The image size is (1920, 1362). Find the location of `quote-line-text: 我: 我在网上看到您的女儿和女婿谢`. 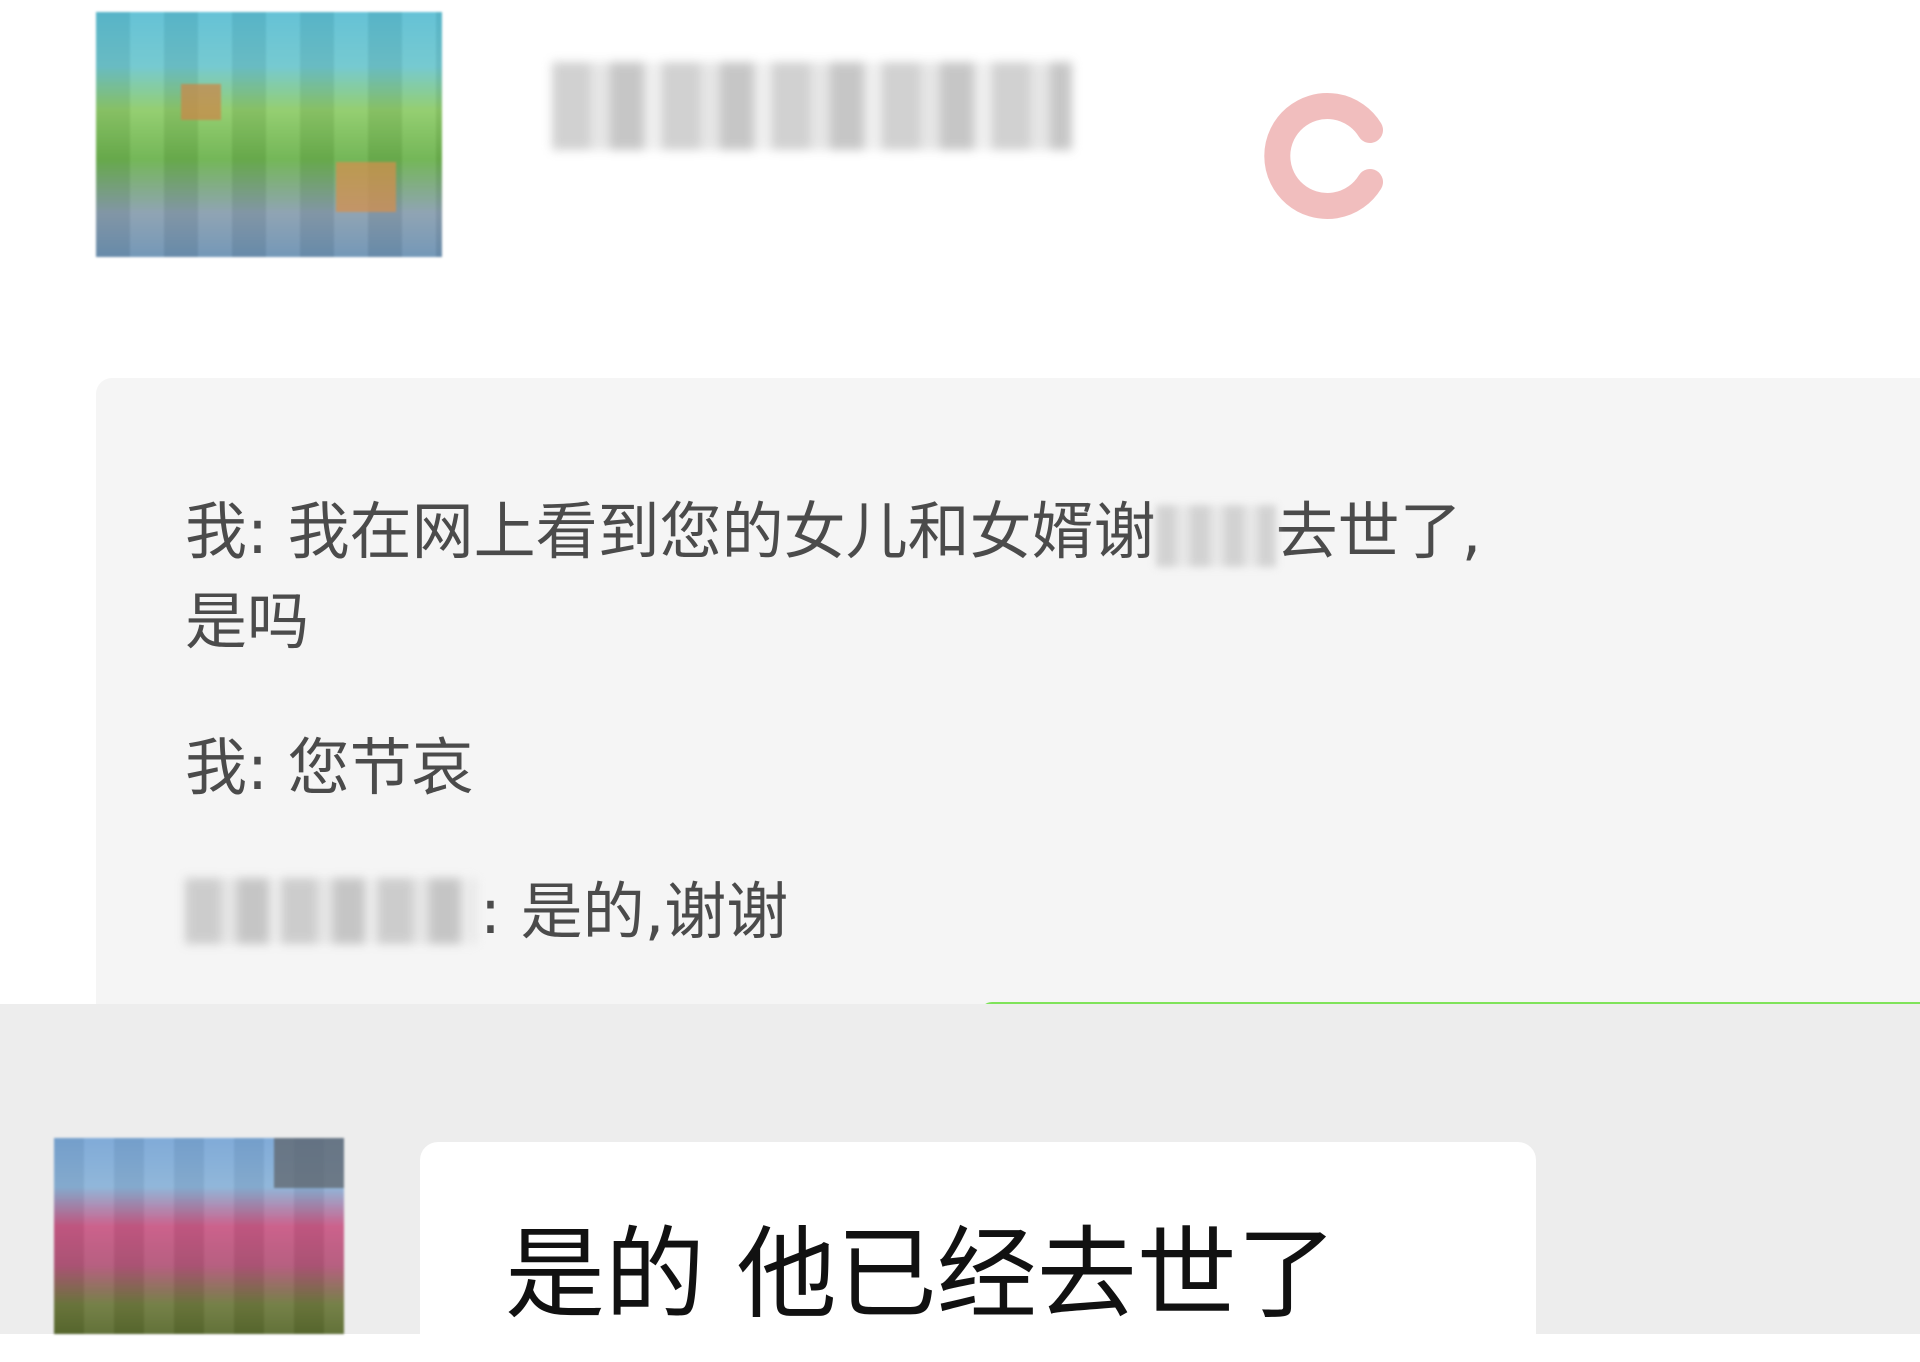

quote-line-text: 我: 我在网上看到您的女儿和女婿谢 is located at coordinates (670, 531).